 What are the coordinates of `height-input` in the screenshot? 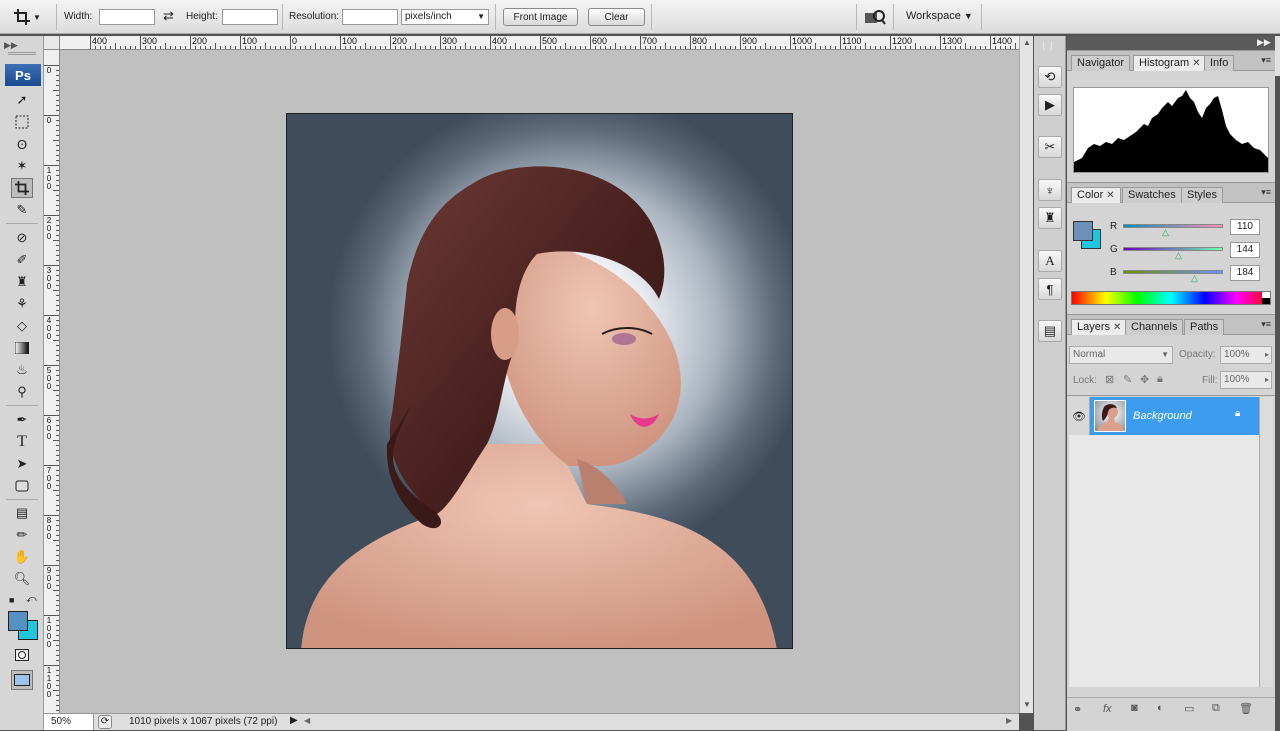 It's located at (250, 17).